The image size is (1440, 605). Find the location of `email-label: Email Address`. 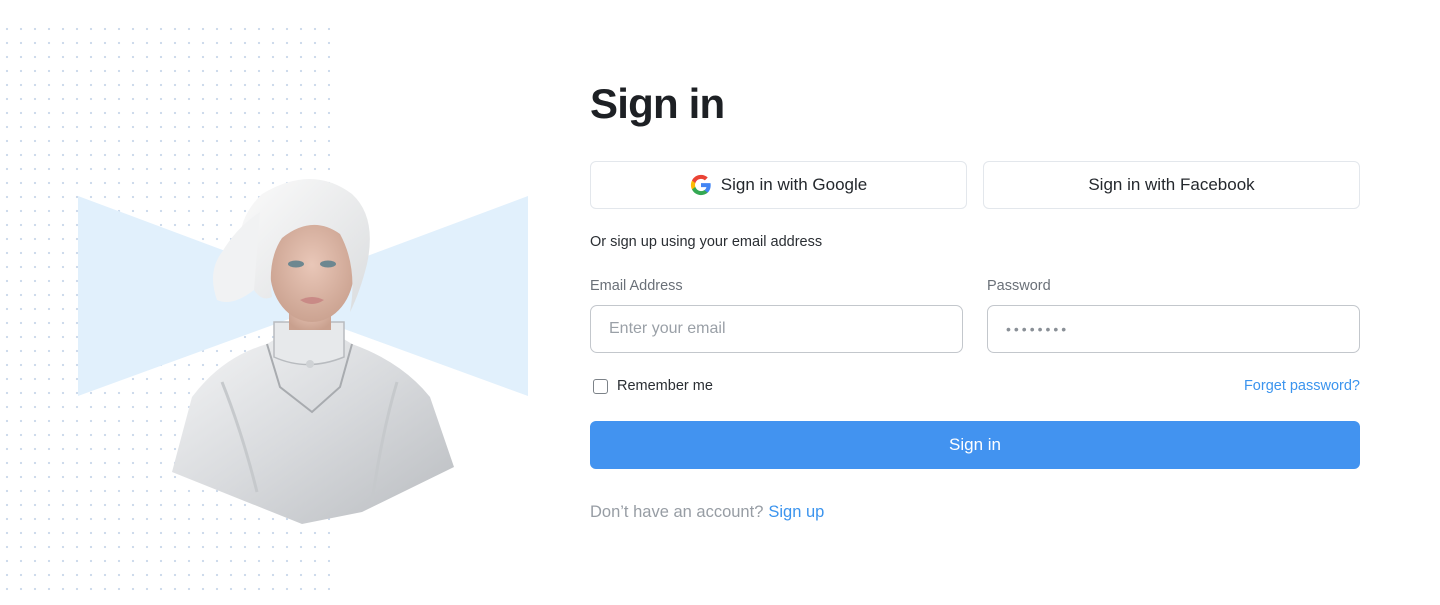

email-label: Email Address is located at coordinates (636, 286).